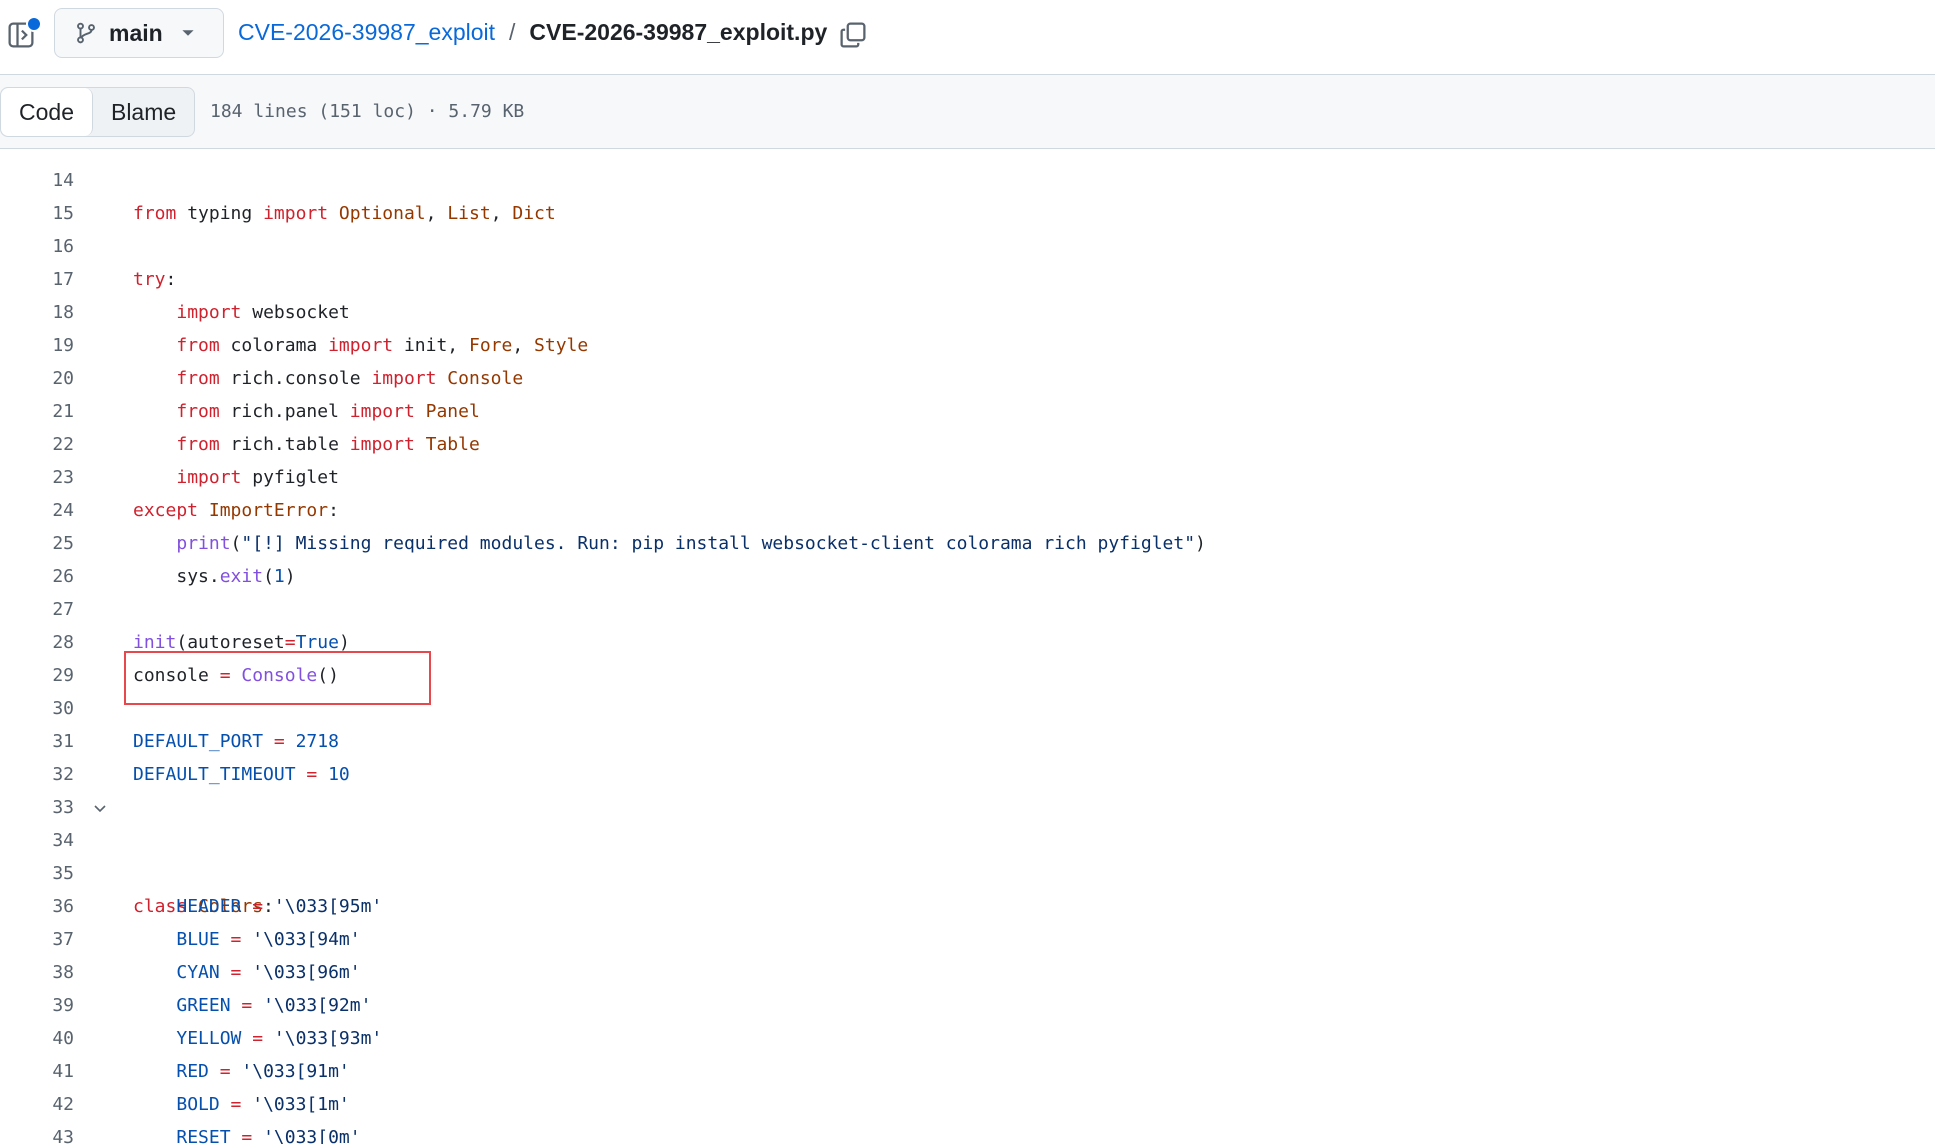 Image resolution: width=1935 pixels, height=1144 pixels. I want to click on code-line: 33, so click(967, 788).